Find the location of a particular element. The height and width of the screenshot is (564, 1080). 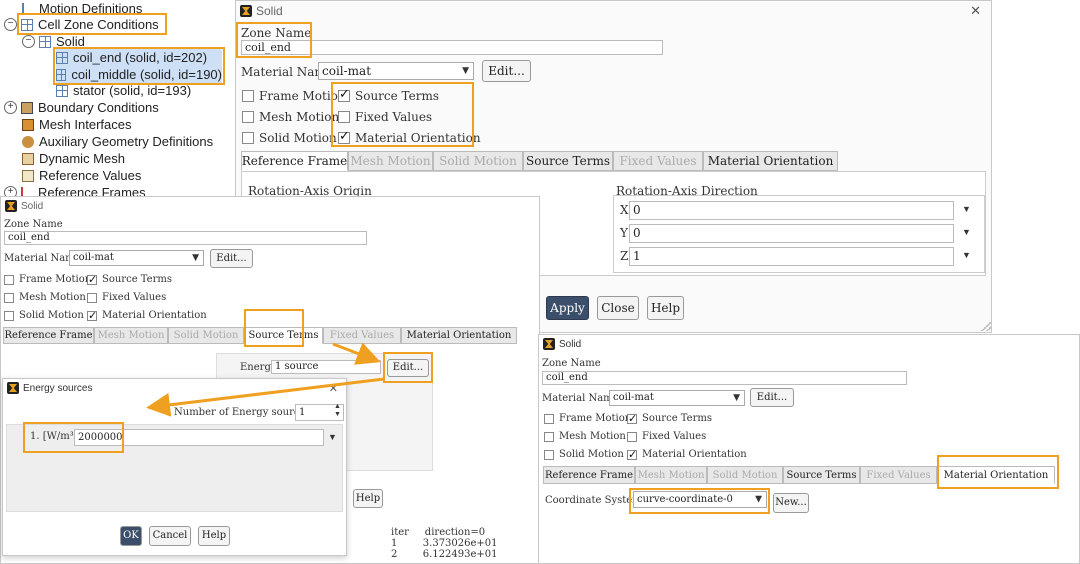

tree-item-dynamic-mesh: Dynamic Mesh is located at coordinates (73, 158).